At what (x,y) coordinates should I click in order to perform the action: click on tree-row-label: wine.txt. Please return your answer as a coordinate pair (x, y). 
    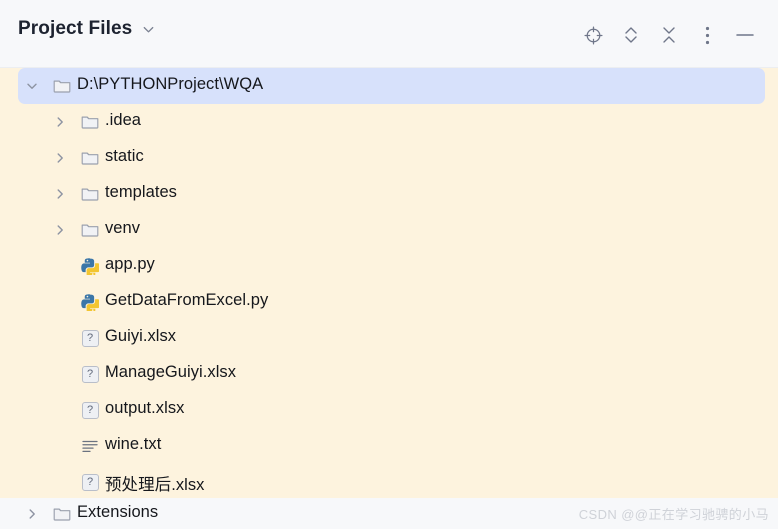
    Looking at the image, I should click on (133, 444).